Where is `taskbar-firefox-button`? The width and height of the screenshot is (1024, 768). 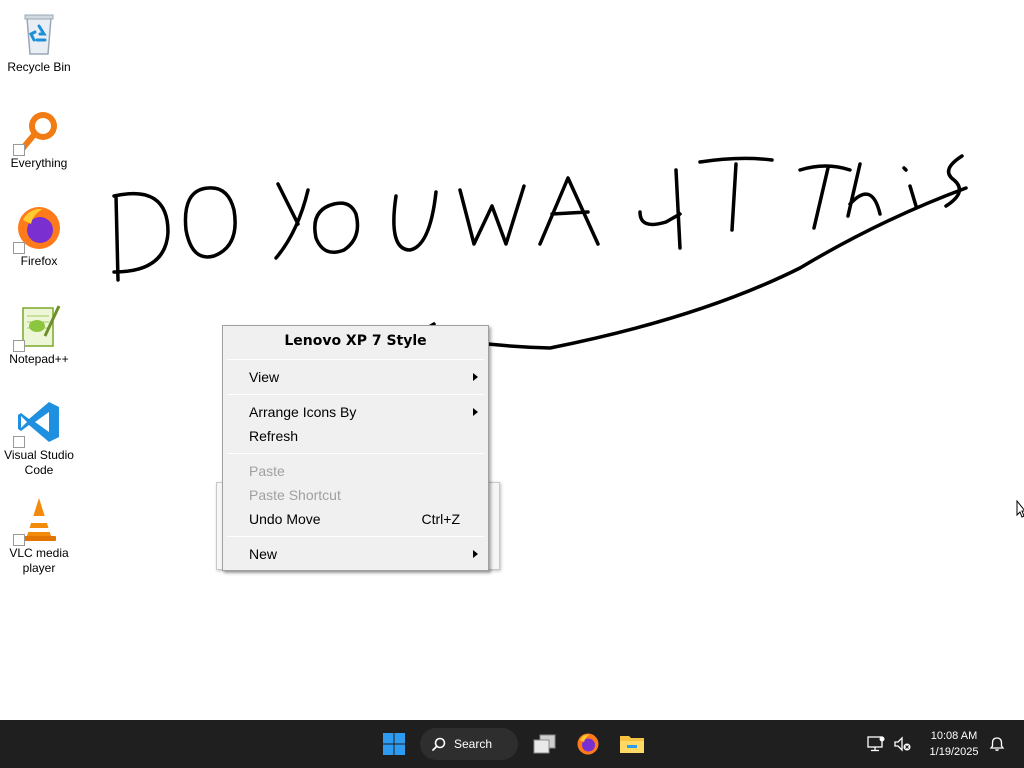 taskbar-firefox-button is located at coordinates (588, 744).